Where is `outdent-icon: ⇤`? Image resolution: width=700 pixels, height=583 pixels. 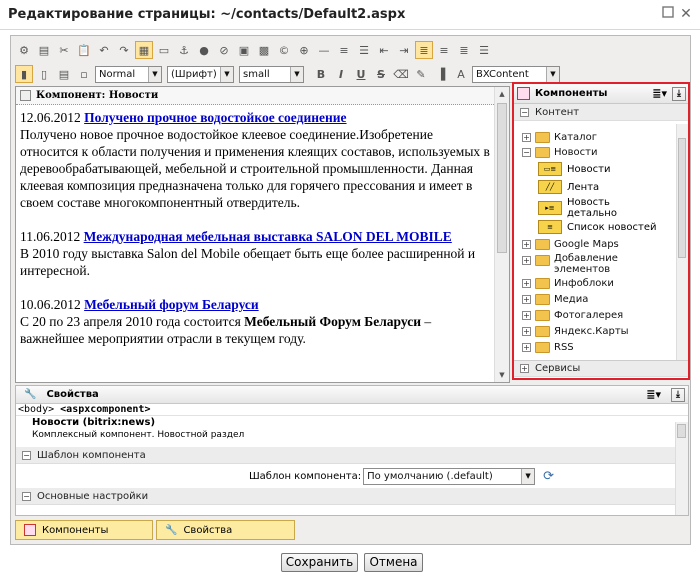 outdent-icon: ⇤ is located at coordinates (384, 50).